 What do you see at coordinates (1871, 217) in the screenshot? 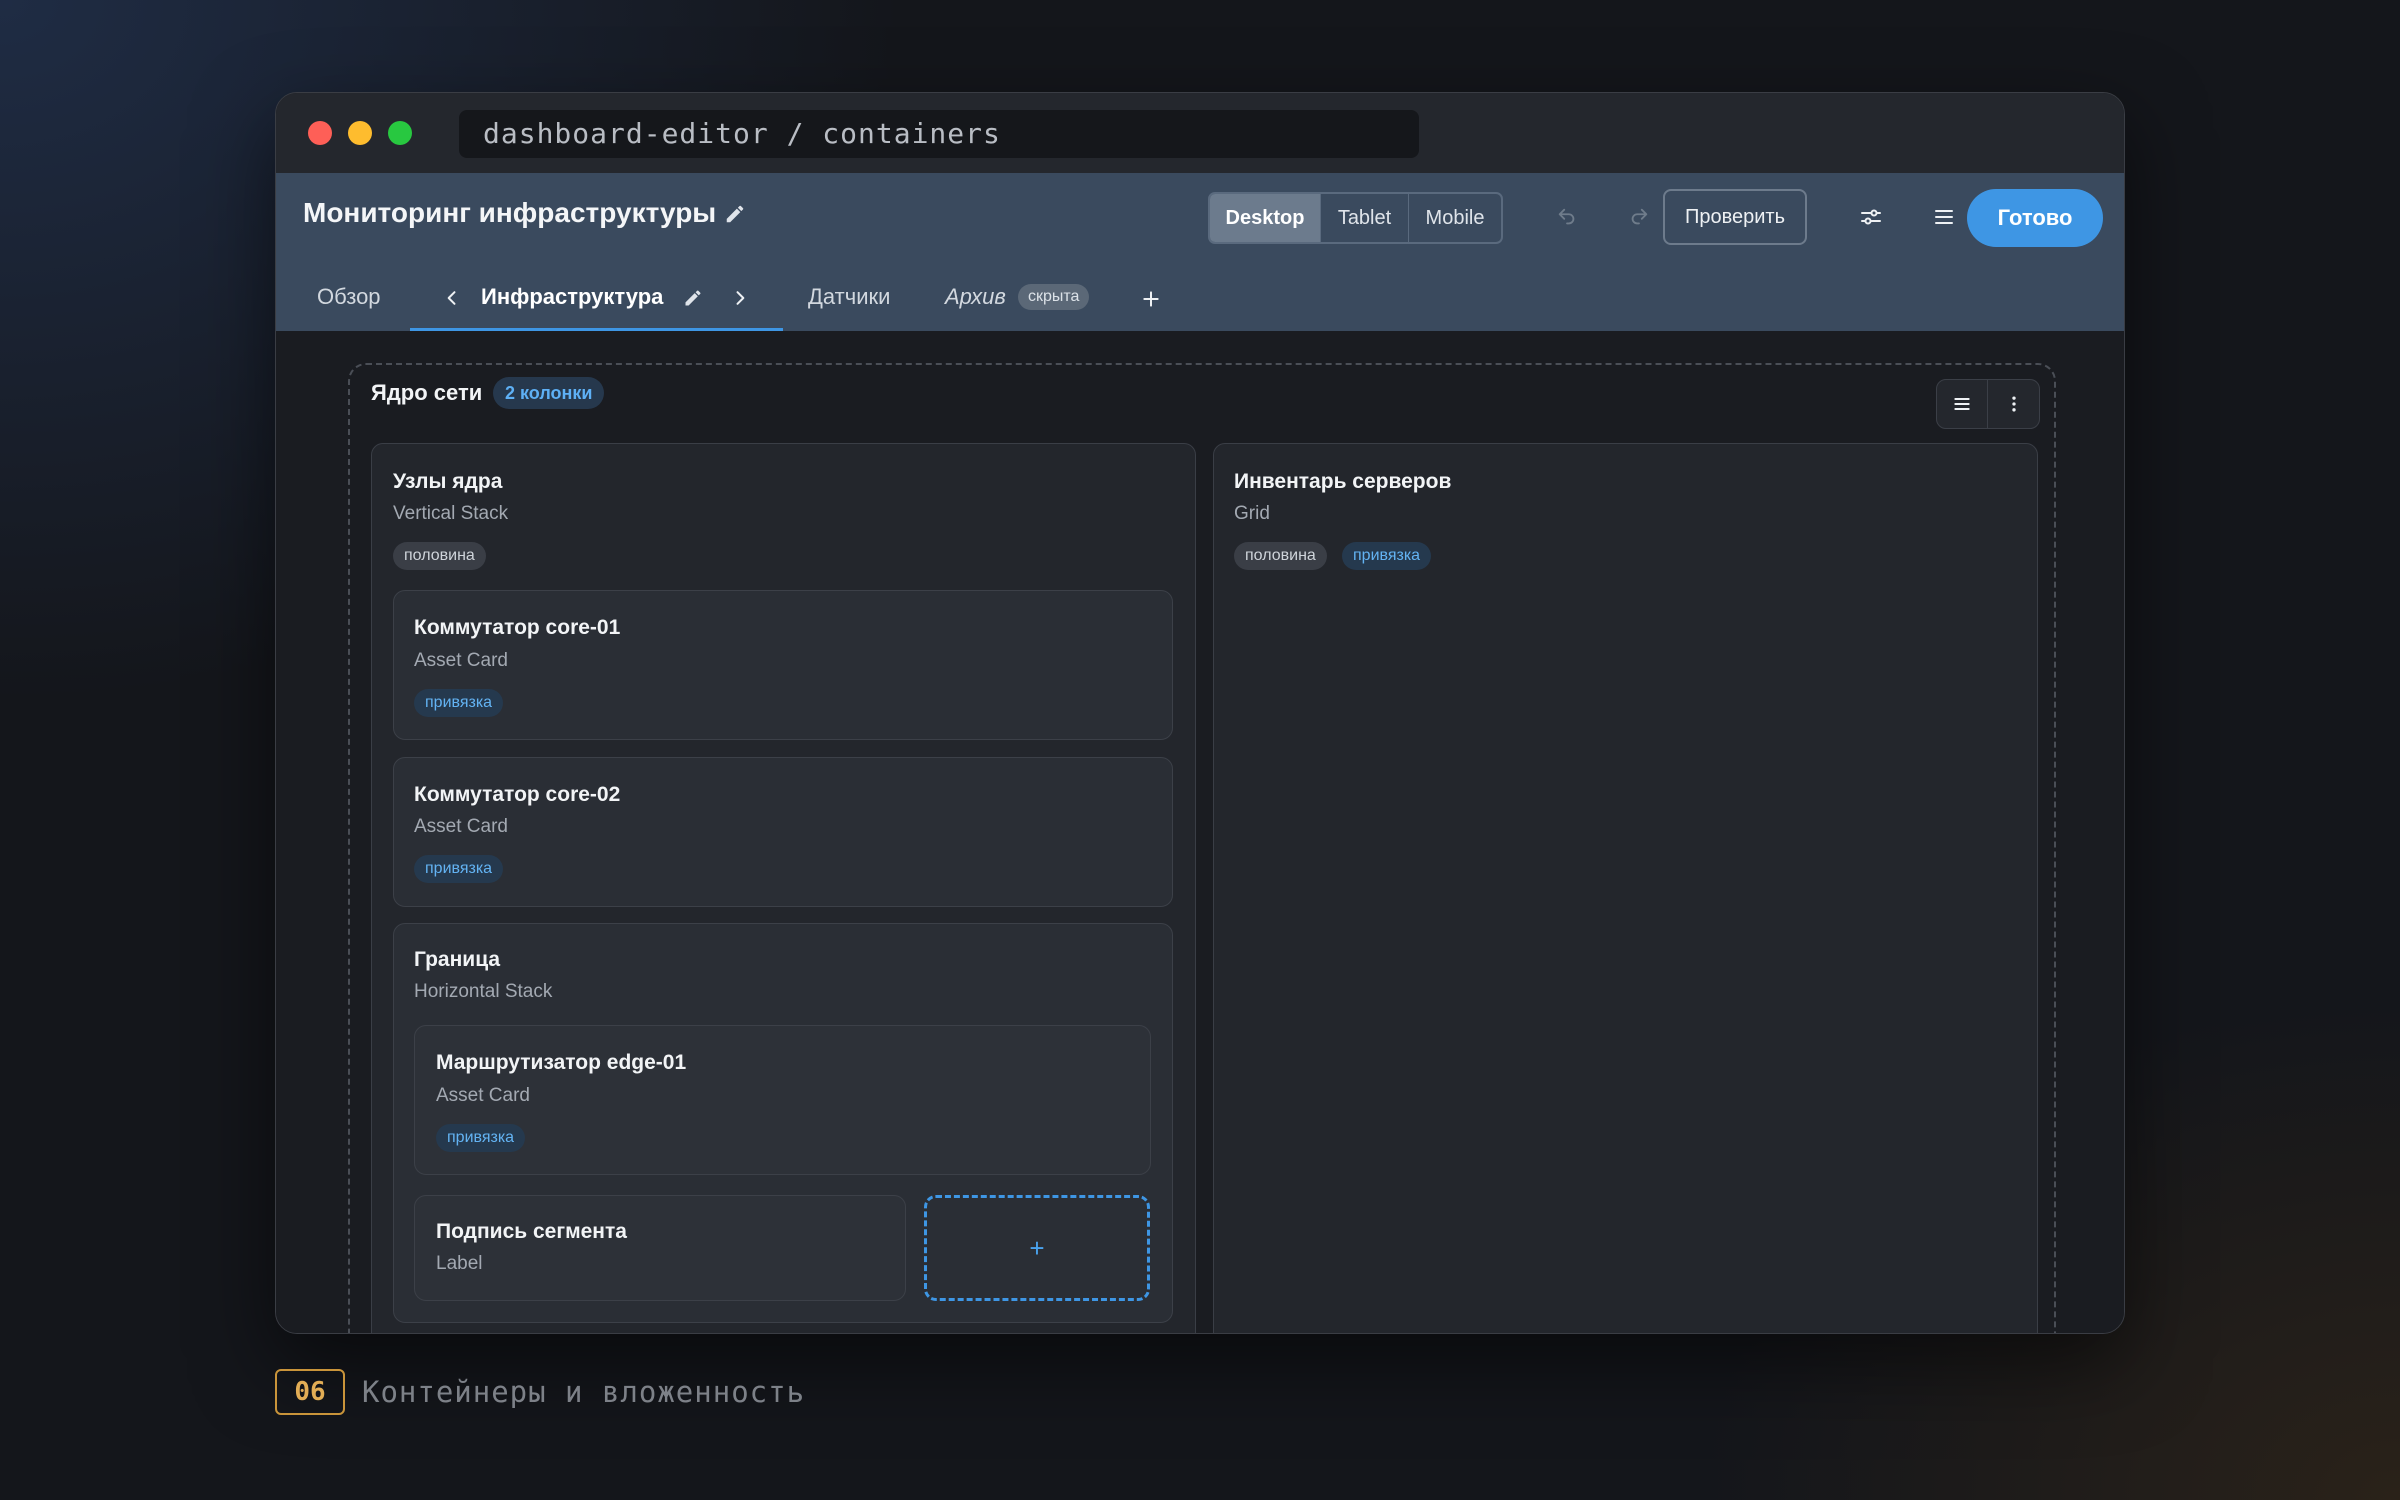
I see `sliders-icon` at bounding box center [1871, 217].